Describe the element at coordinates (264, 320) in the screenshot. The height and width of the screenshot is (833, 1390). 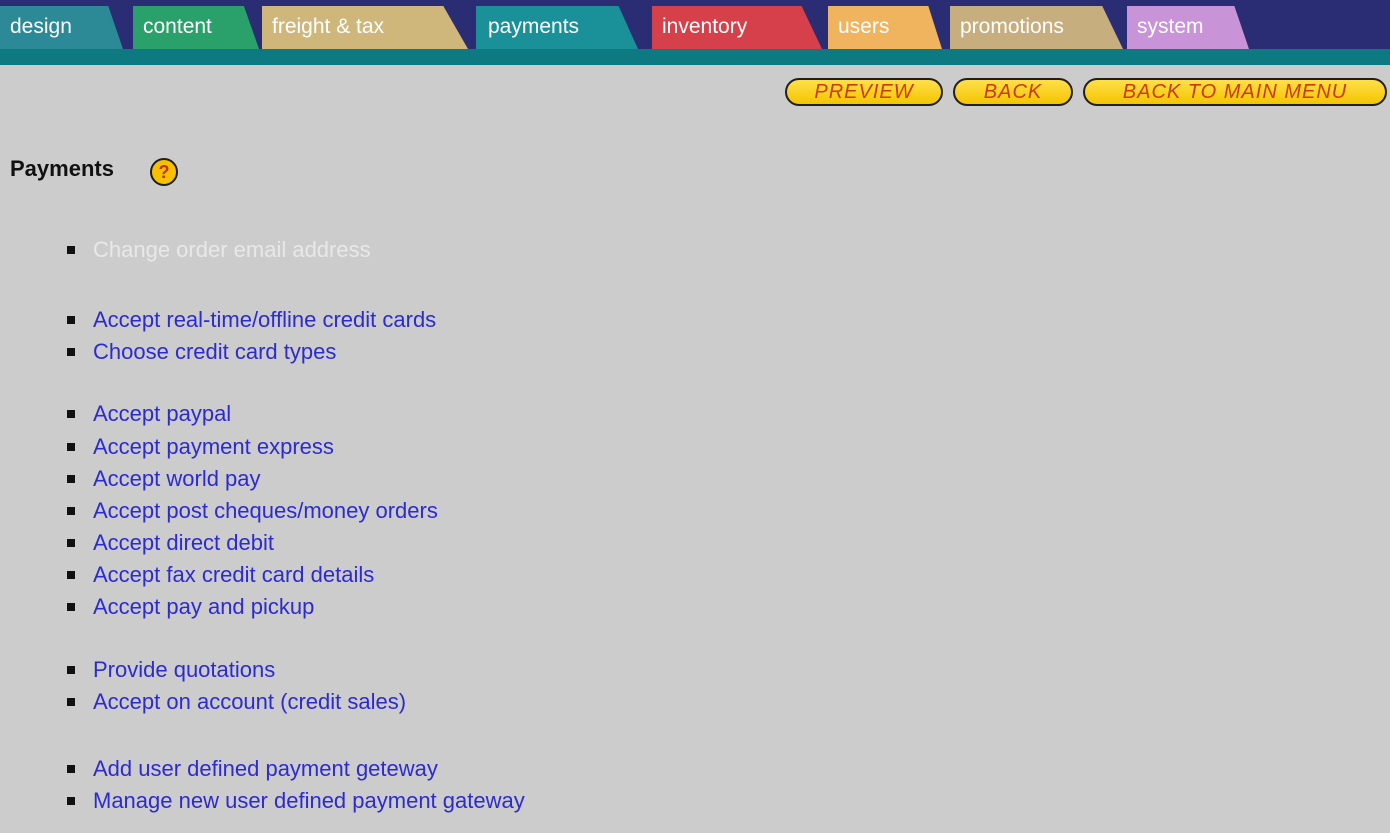
I see `menu-link: Accept real-time/offline credit cards` at that location.